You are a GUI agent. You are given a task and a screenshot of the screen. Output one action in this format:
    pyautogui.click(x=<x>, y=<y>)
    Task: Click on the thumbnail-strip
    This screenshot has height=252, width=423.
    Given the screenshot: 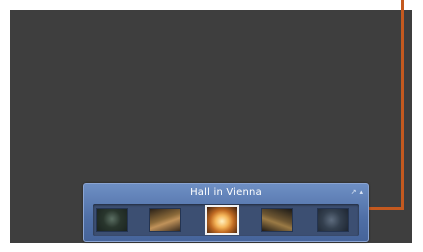 What is the action you would take?
    pyautogui.click(x=226, y=220)
    